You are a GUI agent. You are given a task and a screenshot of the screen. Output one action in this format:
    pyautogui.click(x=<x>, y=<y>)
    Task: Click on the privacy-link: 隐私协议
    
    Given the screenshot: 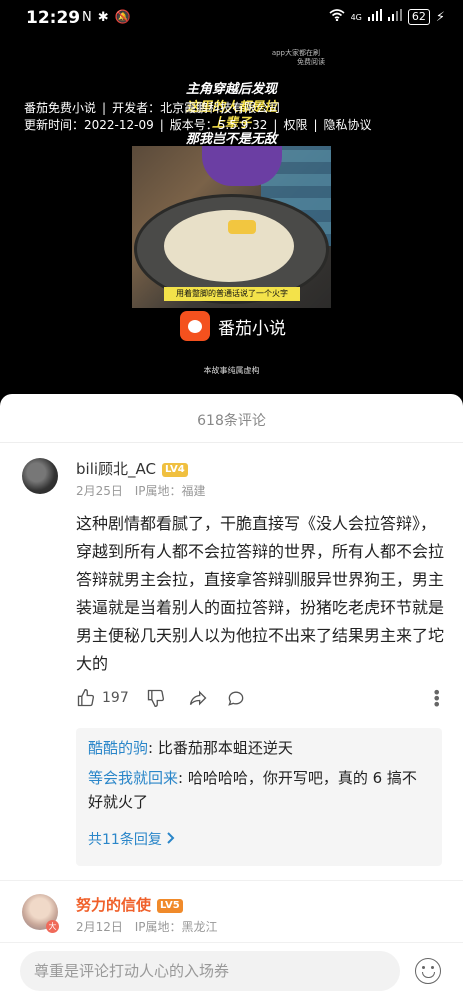 What is the action you would take?
    pyautogui.click(x=348, y=125)
    